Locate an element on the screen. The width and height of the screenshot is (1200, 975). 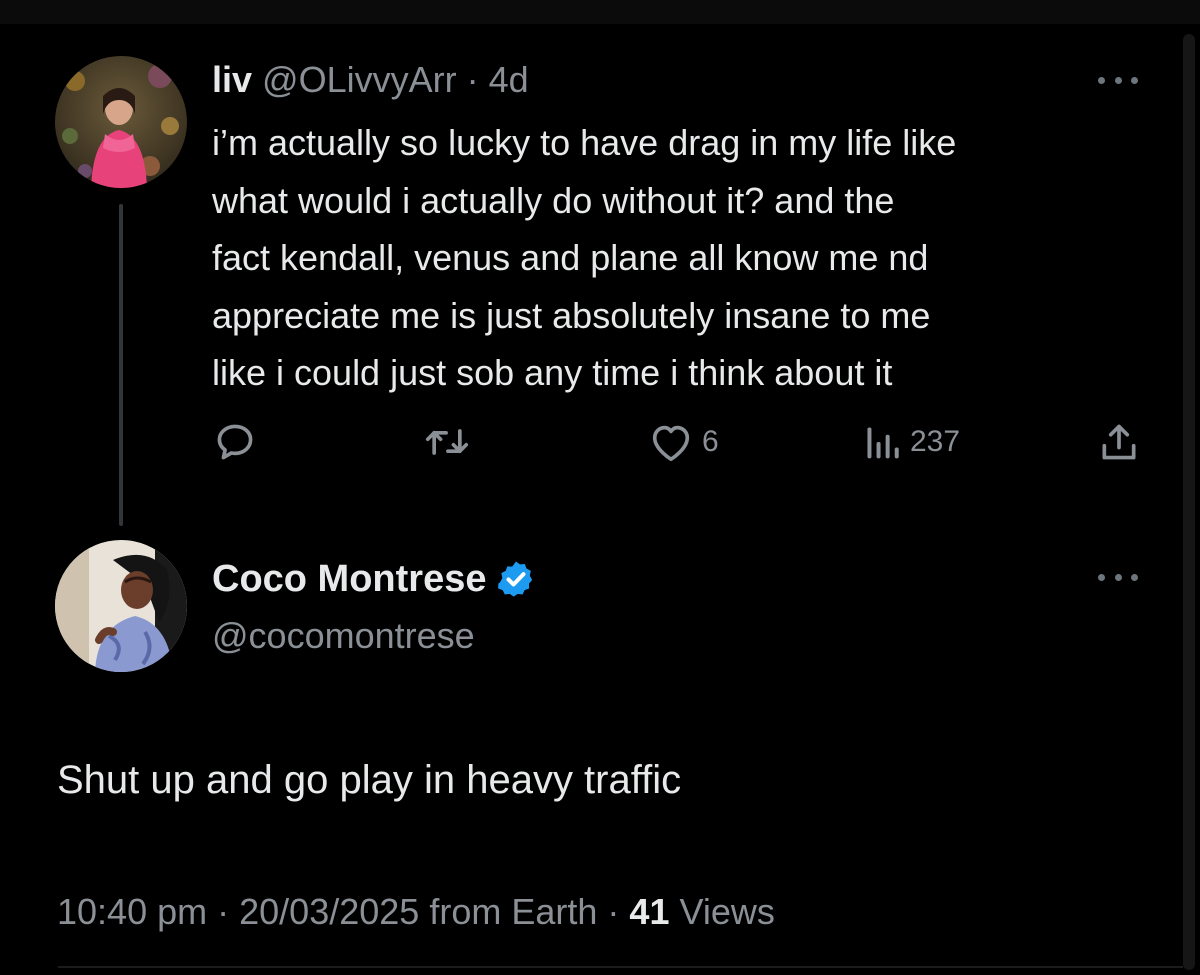
verified-badge-icon is located at coordinates (516, 579).